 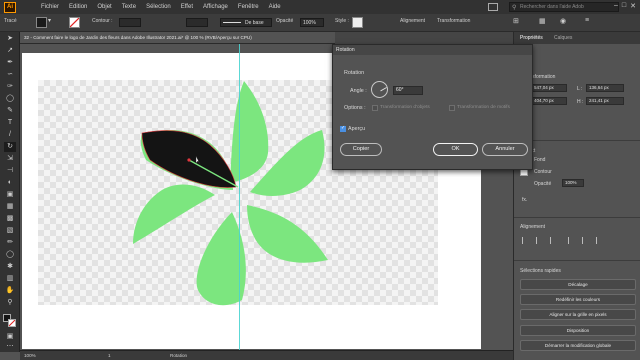 I want to click on ok-button: OK, so click(x=455, y=149).